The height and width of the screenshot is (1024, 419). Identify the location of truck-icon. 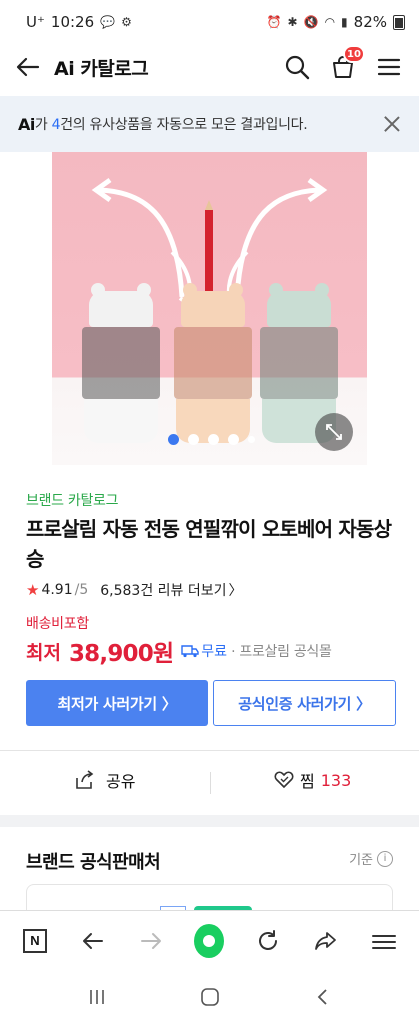
(190, 651).